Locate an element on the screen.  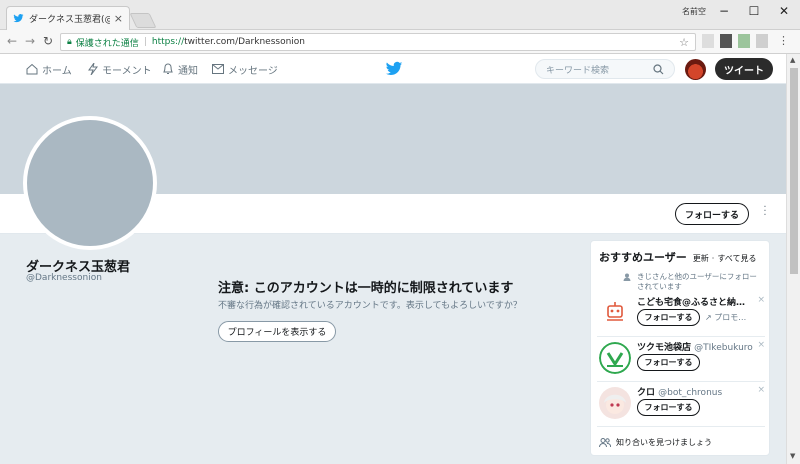
twitter-logo-icon is located at coordinates (394, 69).